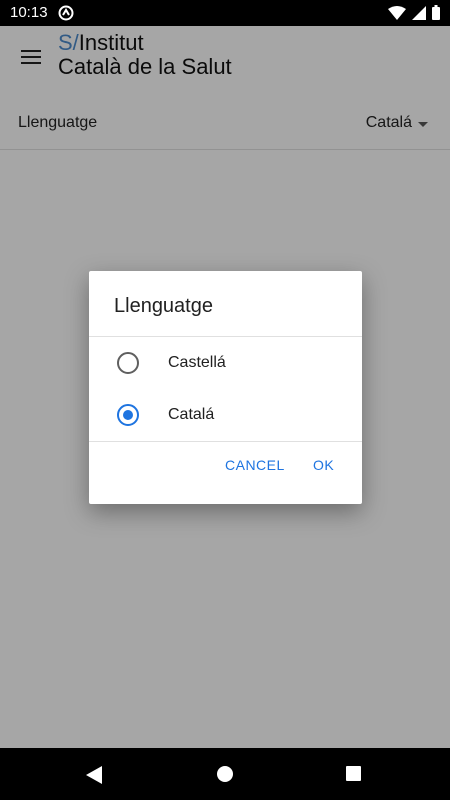 Image resolution: width=450 pixels, height=800 pixels. I want to click on status-time: 10:13, so click(29, 12).